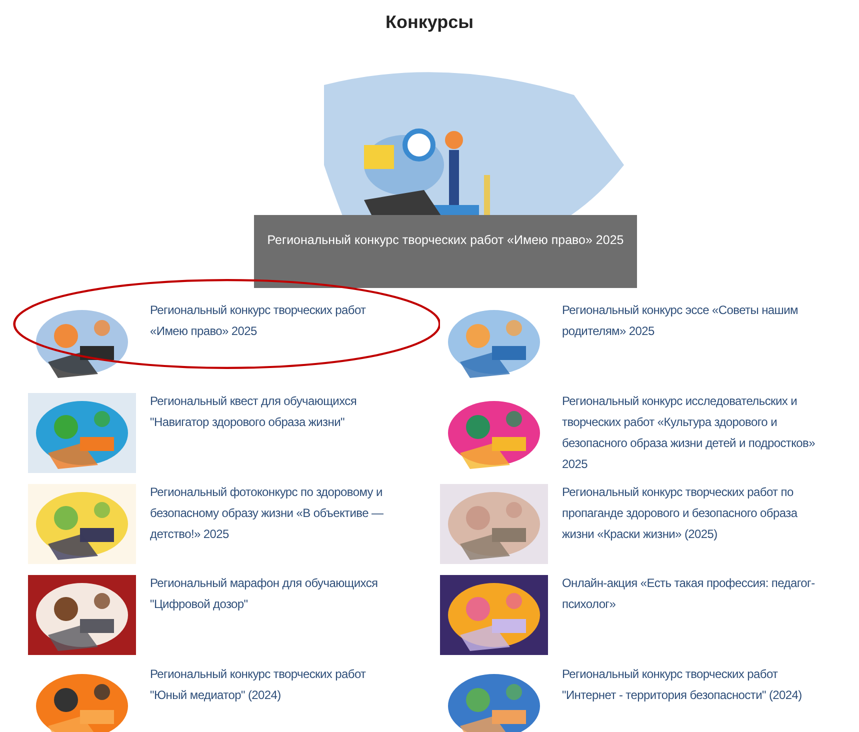 This screenshot has height=732, width=859. Describe the element at coordinates (277, 513) in the screenshot. I see `contest-link: Региональный фотоконкурс по здоровому и безопасному образу жизни «В объективе — детство!» 2025` at that location.